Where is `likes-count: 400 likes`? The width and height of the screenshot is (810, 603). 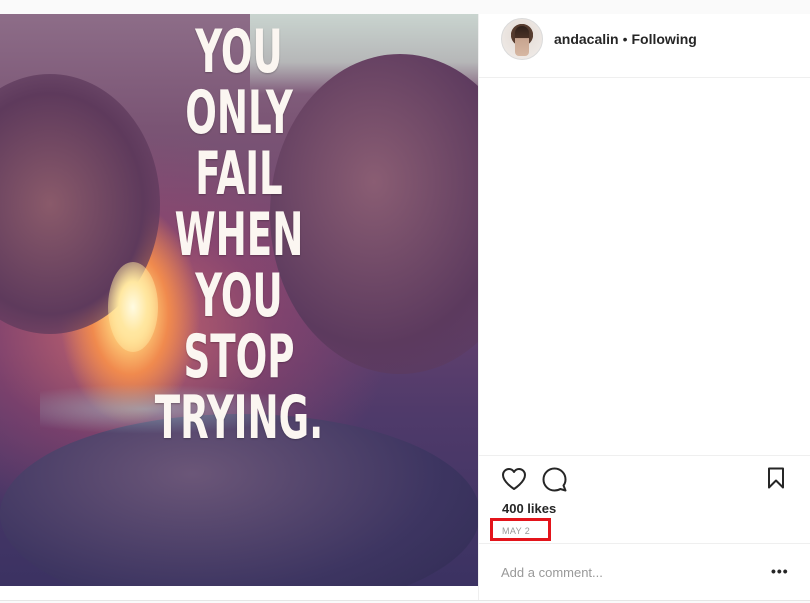
likes-count: 400 likes is located at coordinates (529, 508).